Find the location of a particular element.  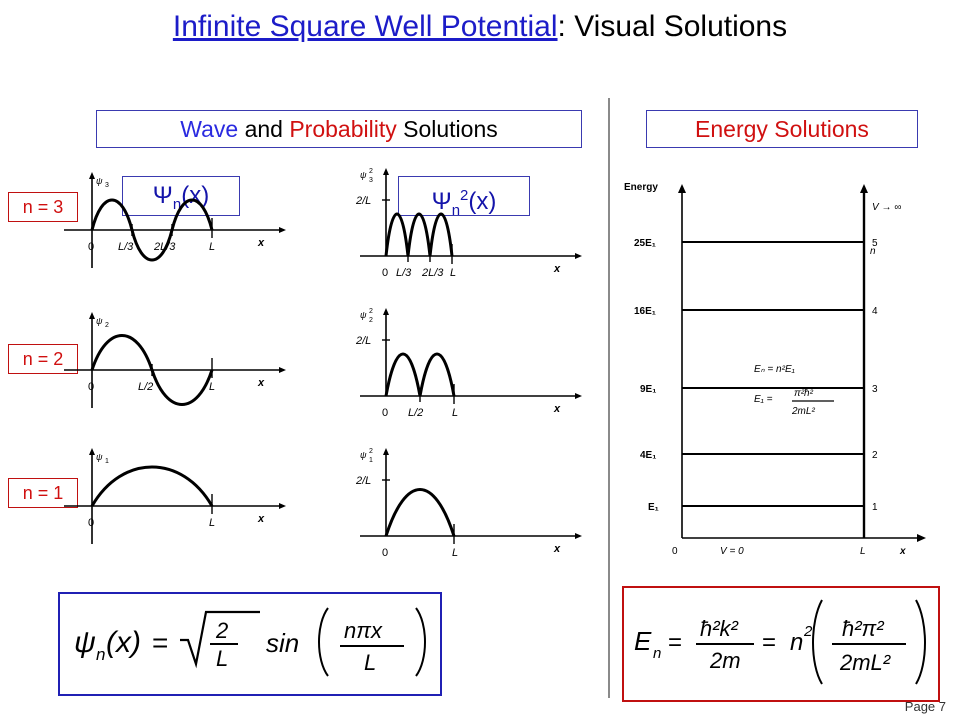

ef-equals2: = is located at coordinates (769, 642).